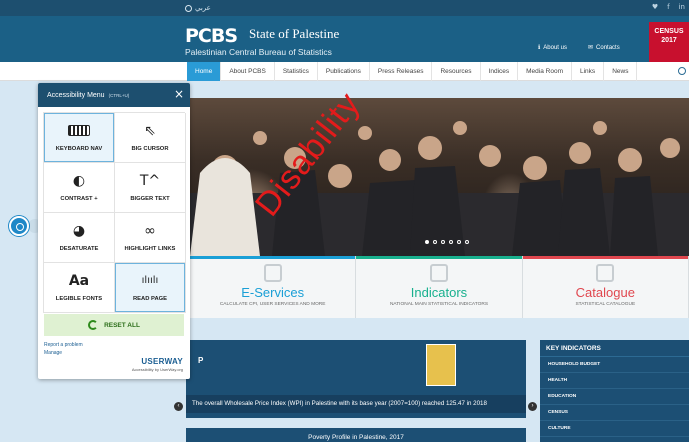  I want to click on link-icon: ∞, so click(150, 231).